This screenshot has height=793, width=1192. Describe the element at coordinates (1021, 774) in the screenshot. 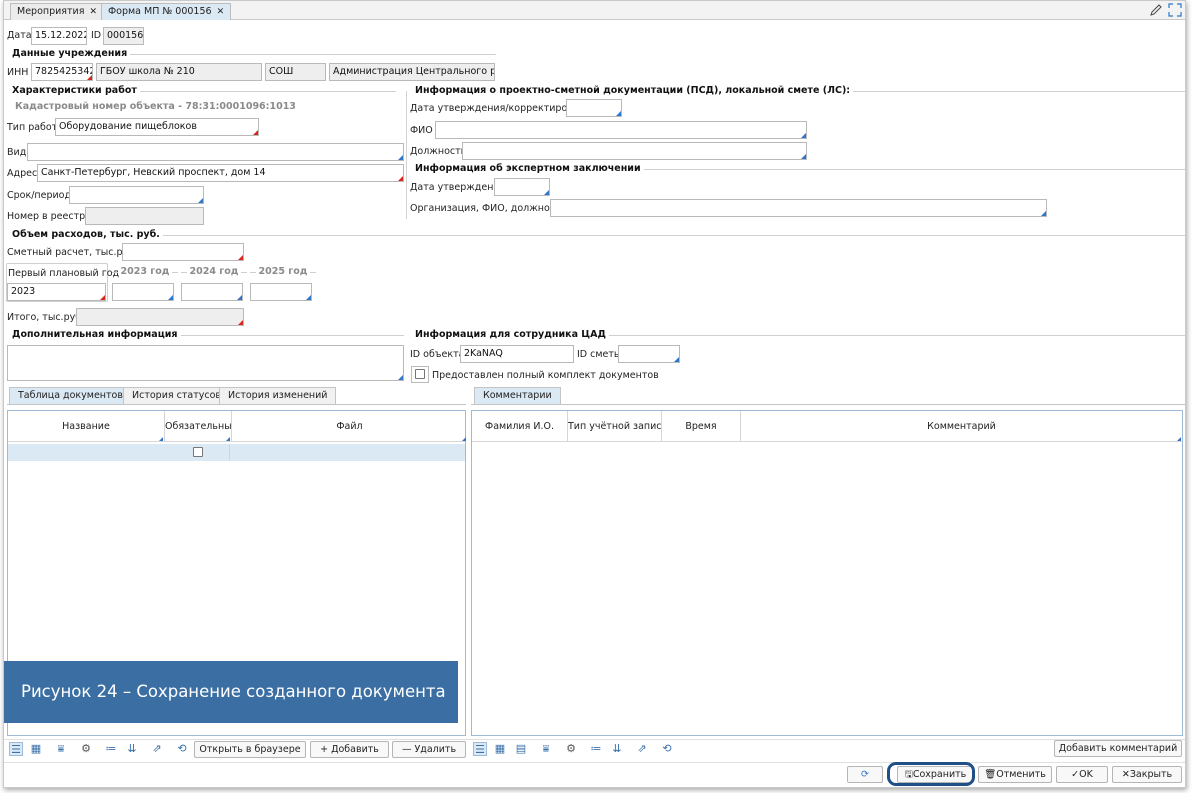

I see `cancel-label: Отменить` at that location.